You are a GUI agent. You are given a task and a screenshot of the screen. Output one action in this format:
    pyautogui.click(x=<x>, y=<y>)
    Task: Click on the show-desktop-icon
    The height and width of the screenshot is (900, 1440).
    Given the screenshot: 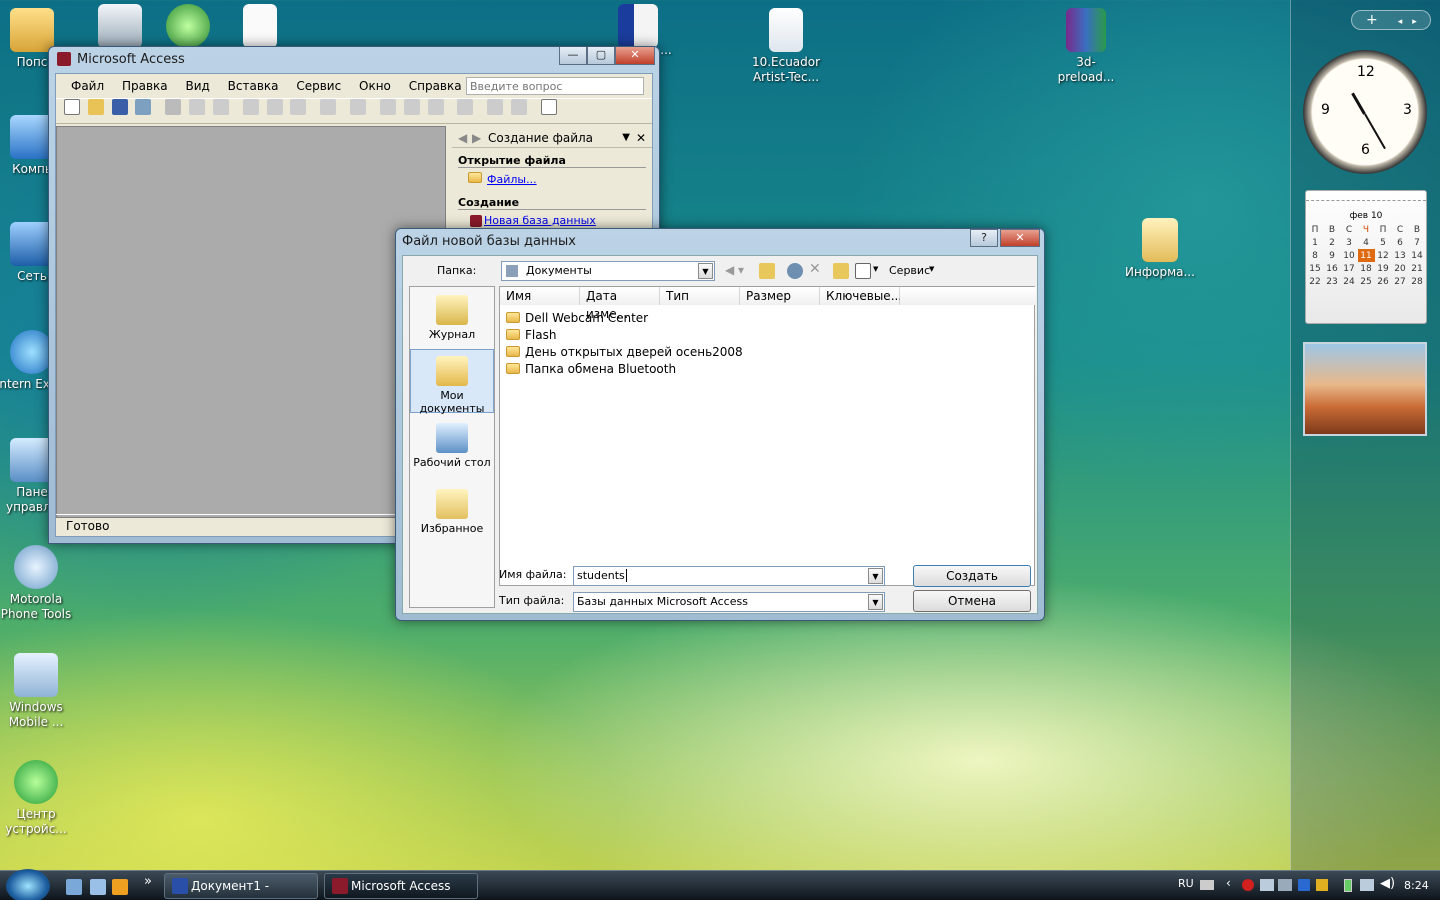 What is the action you would take?
    pyautogui.click(x=74, y=887)
    